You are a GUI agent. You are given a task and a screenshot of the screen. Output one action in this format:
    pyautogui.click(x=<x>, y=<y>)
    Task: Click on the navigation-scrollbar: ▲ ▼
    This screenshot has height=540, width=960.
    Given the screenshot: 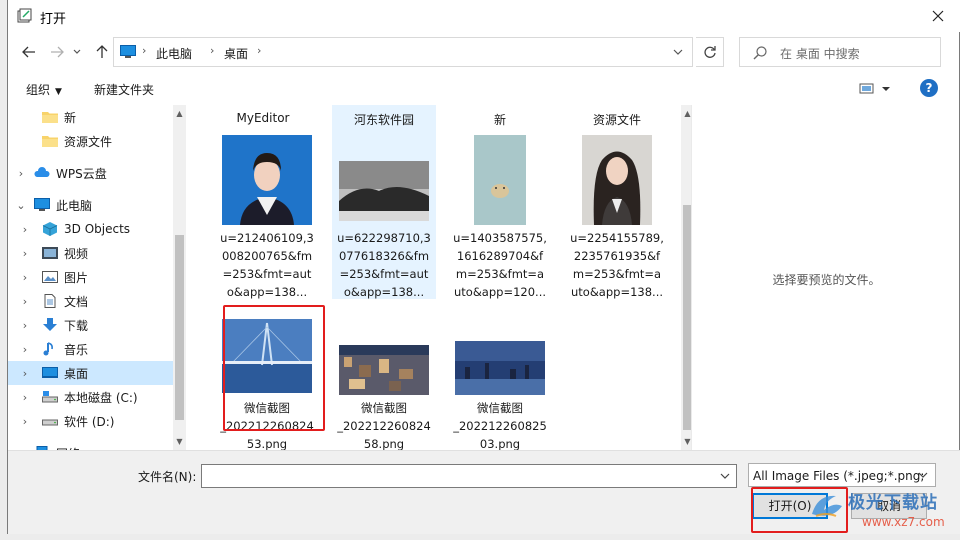 What is the action you would take?
    pyautogui.click(x=179, y=277)
    